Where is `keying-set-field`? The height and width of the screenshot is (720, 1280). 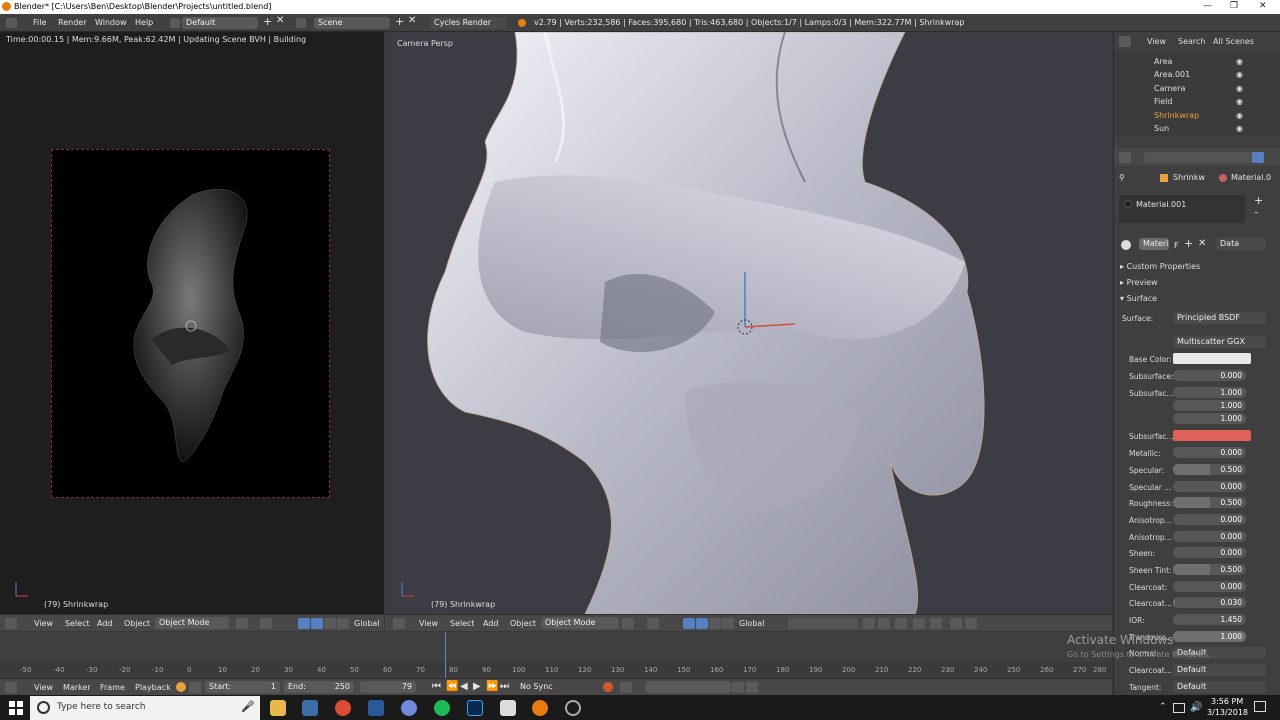
keying-set-field is located at coordinates (688, 687).